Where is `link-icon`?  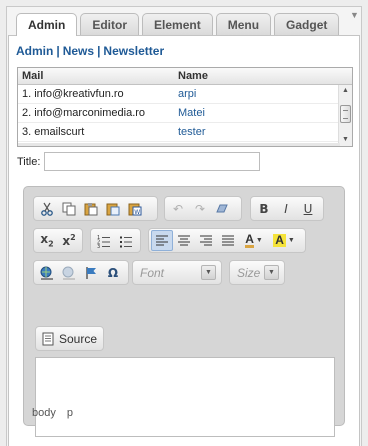
link-icon is located at coordinates (47, 272).